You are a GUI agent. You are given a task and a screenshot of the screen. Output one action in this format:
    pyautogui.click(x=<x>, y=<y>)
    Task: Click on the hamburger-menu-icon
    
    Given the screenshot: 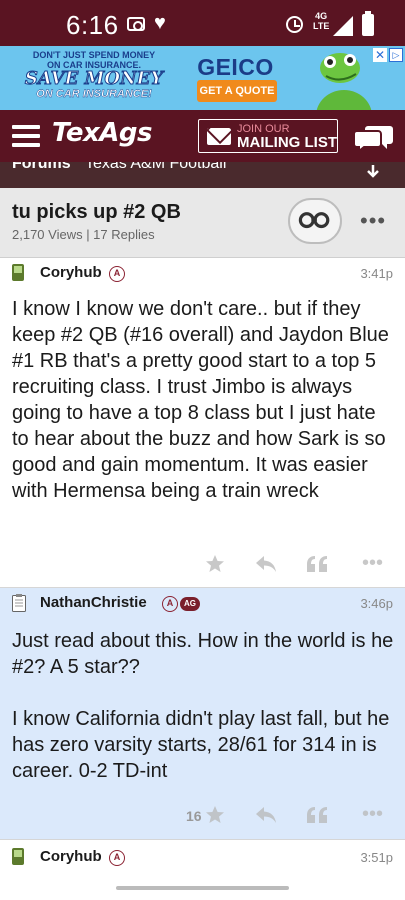 What is the action you would take?
    pyautogui.click(x=26, y=136)
    